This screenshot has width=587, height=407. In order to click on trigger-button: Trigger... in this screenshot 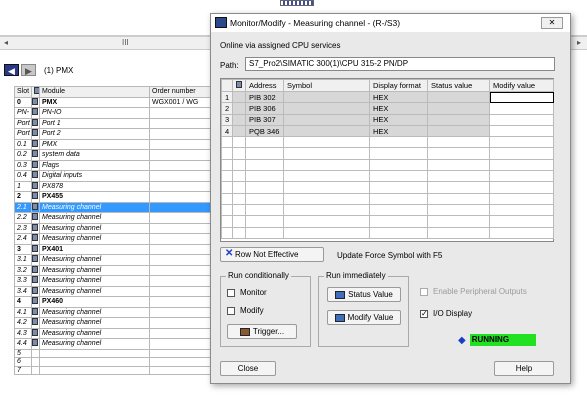, I will do `click(262, 331)`.